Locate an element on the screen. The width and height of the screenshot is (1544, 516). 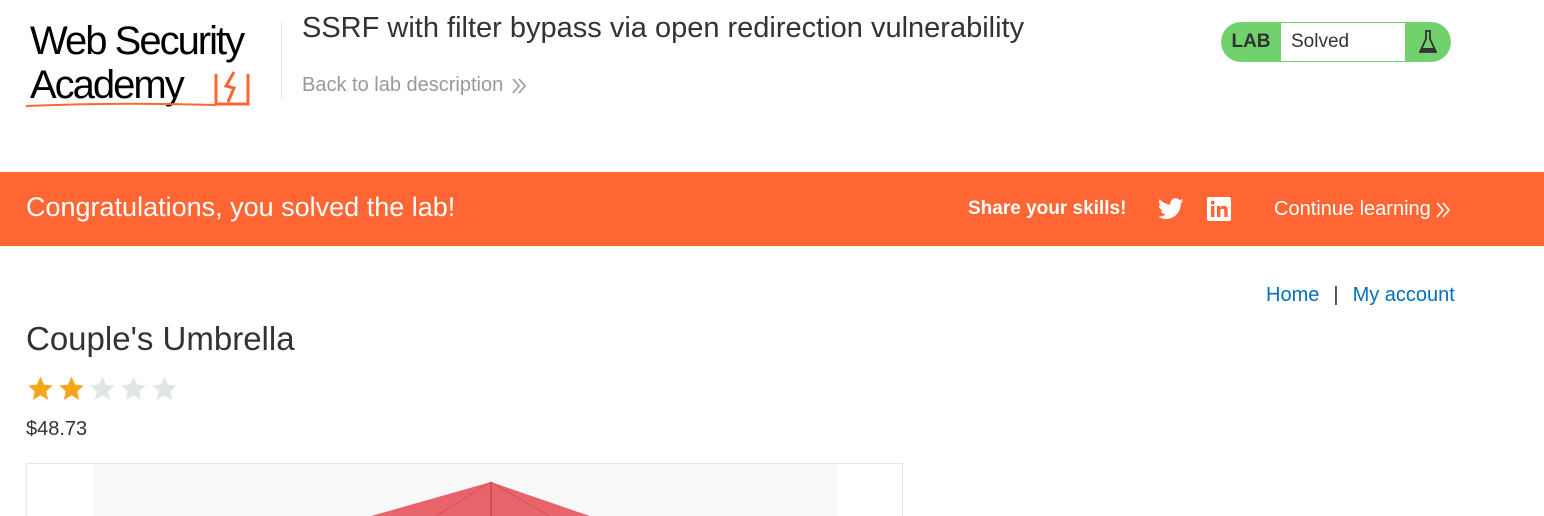
account-nav: Home | My account is located at coordinates (1360, 295).